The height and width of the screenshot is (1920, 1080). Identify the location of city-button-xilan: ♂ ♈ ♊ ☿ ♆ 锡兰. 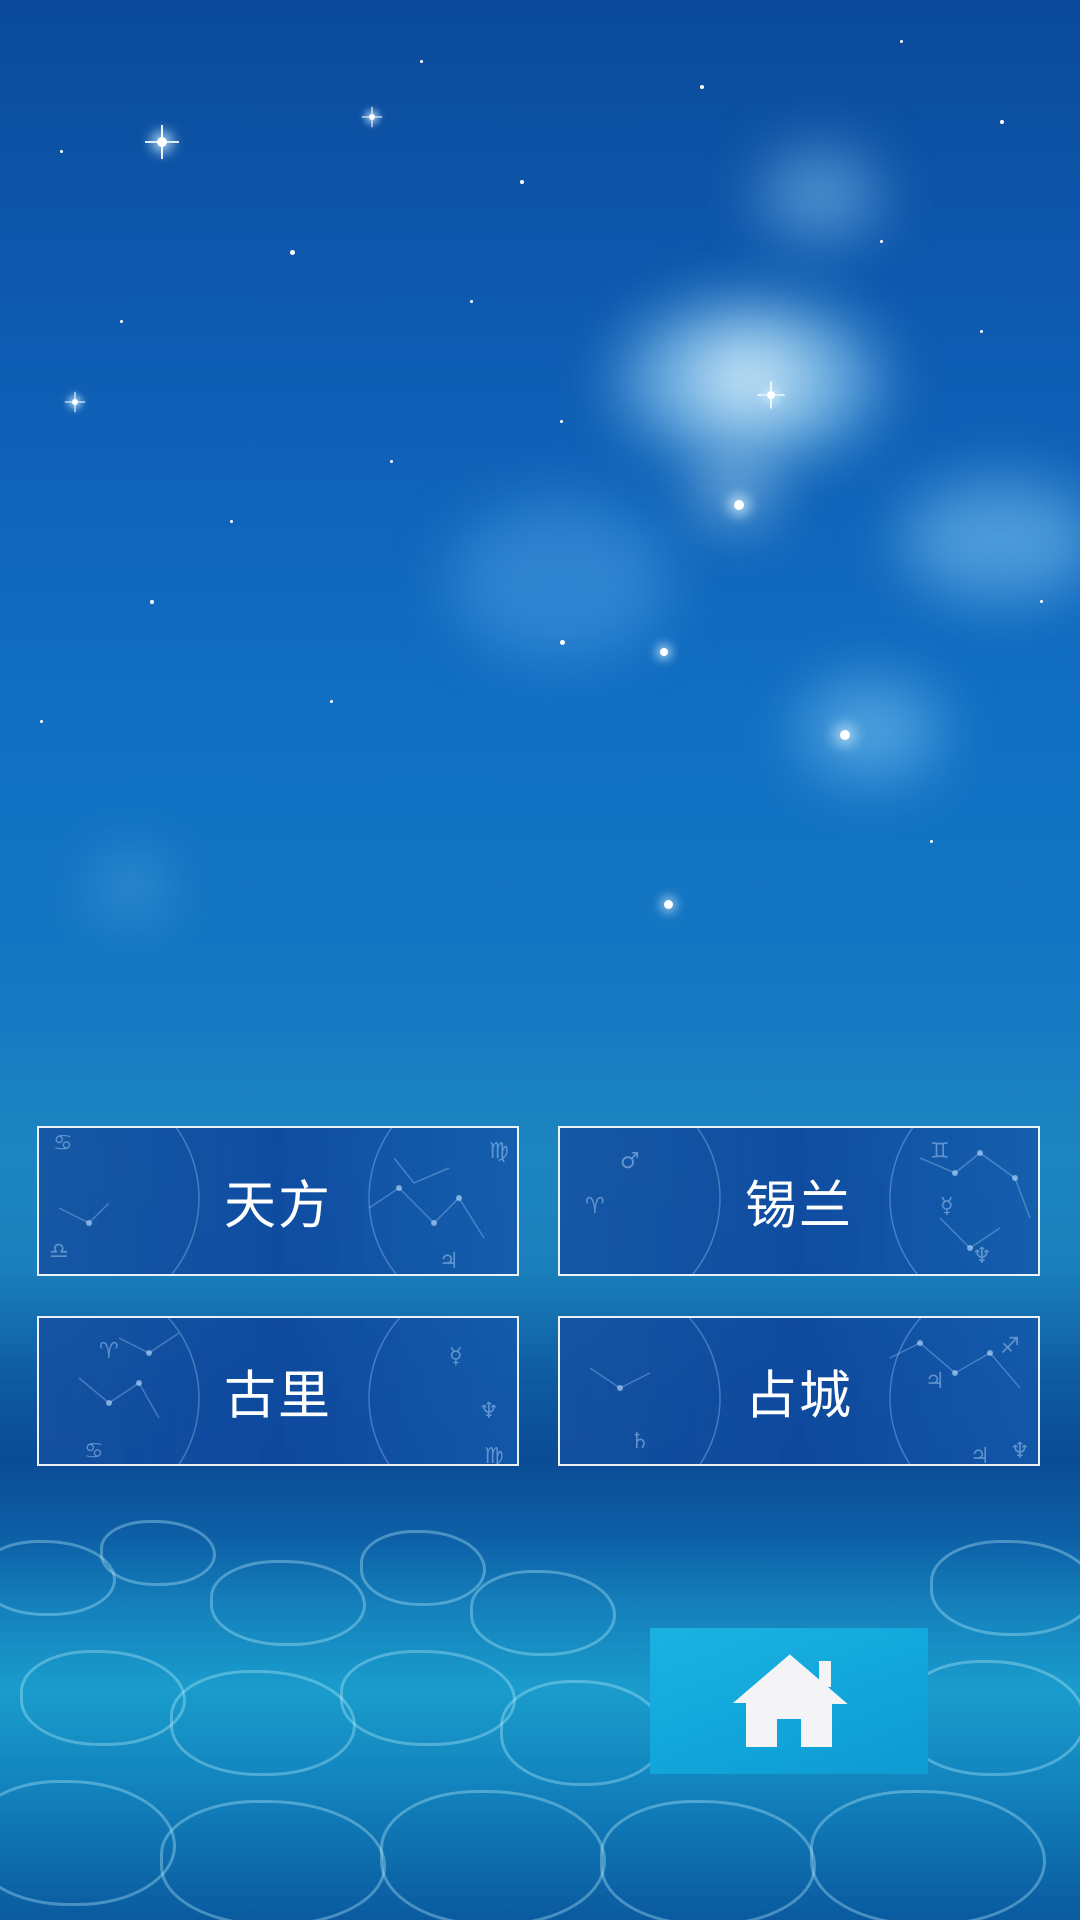
(799, 1201).